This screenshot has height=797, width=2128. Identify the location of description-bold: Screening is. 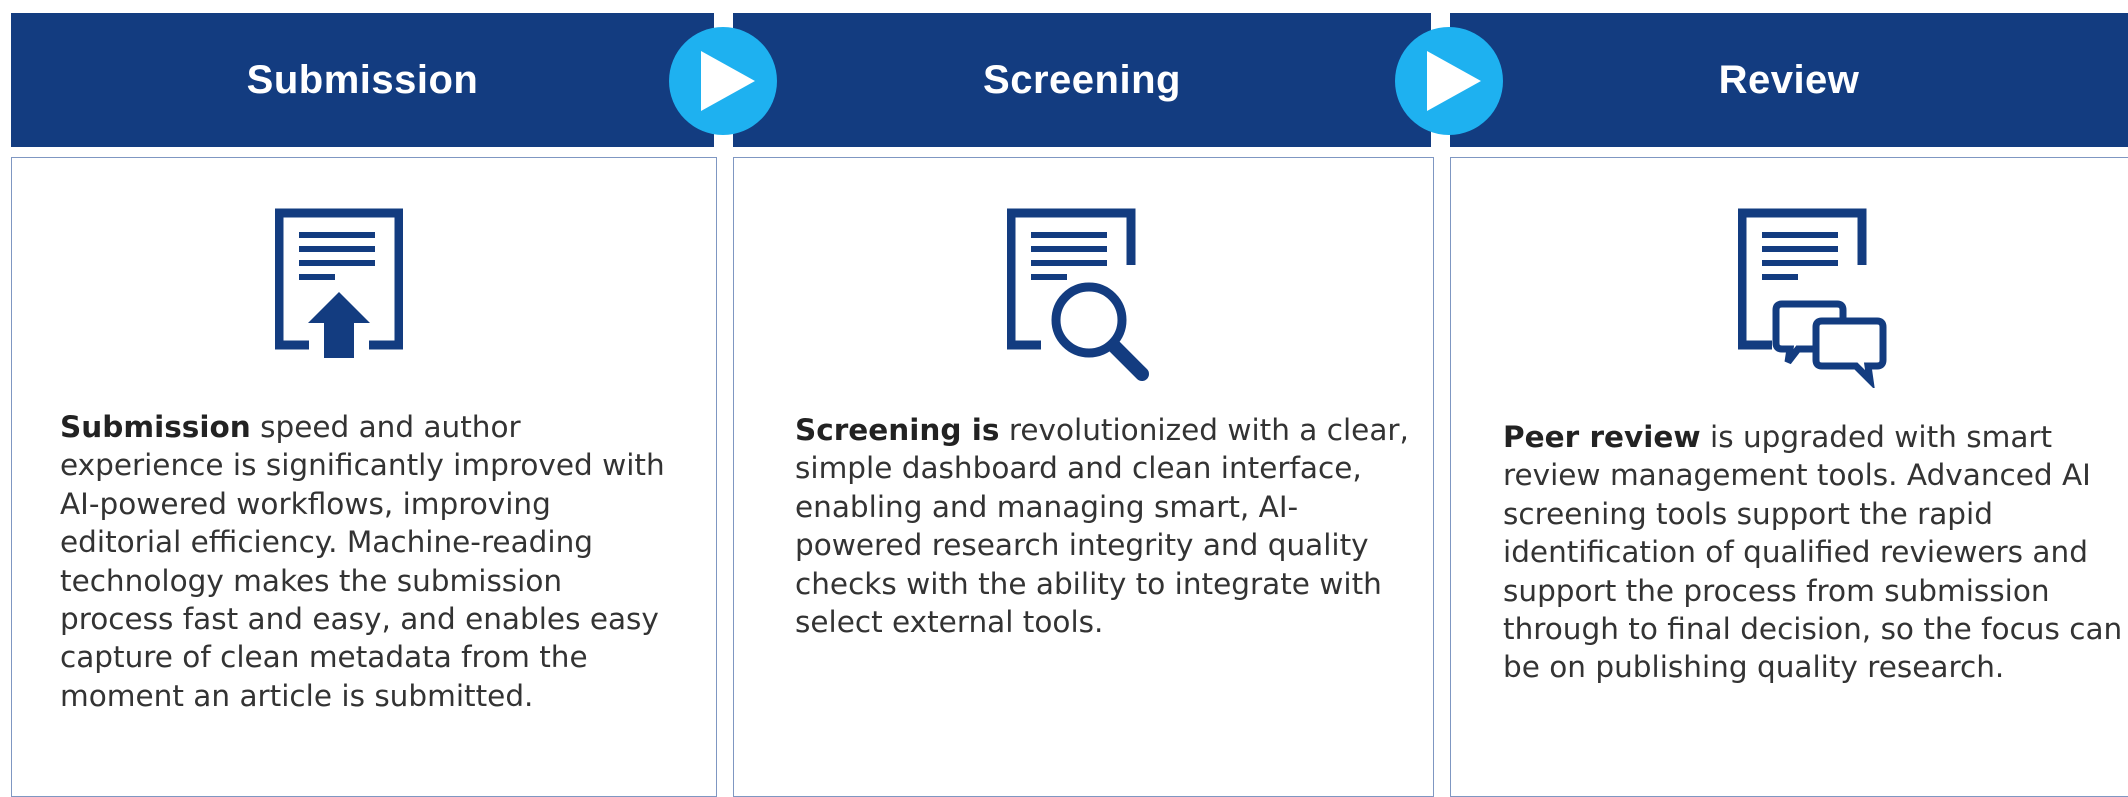
(897, 430).